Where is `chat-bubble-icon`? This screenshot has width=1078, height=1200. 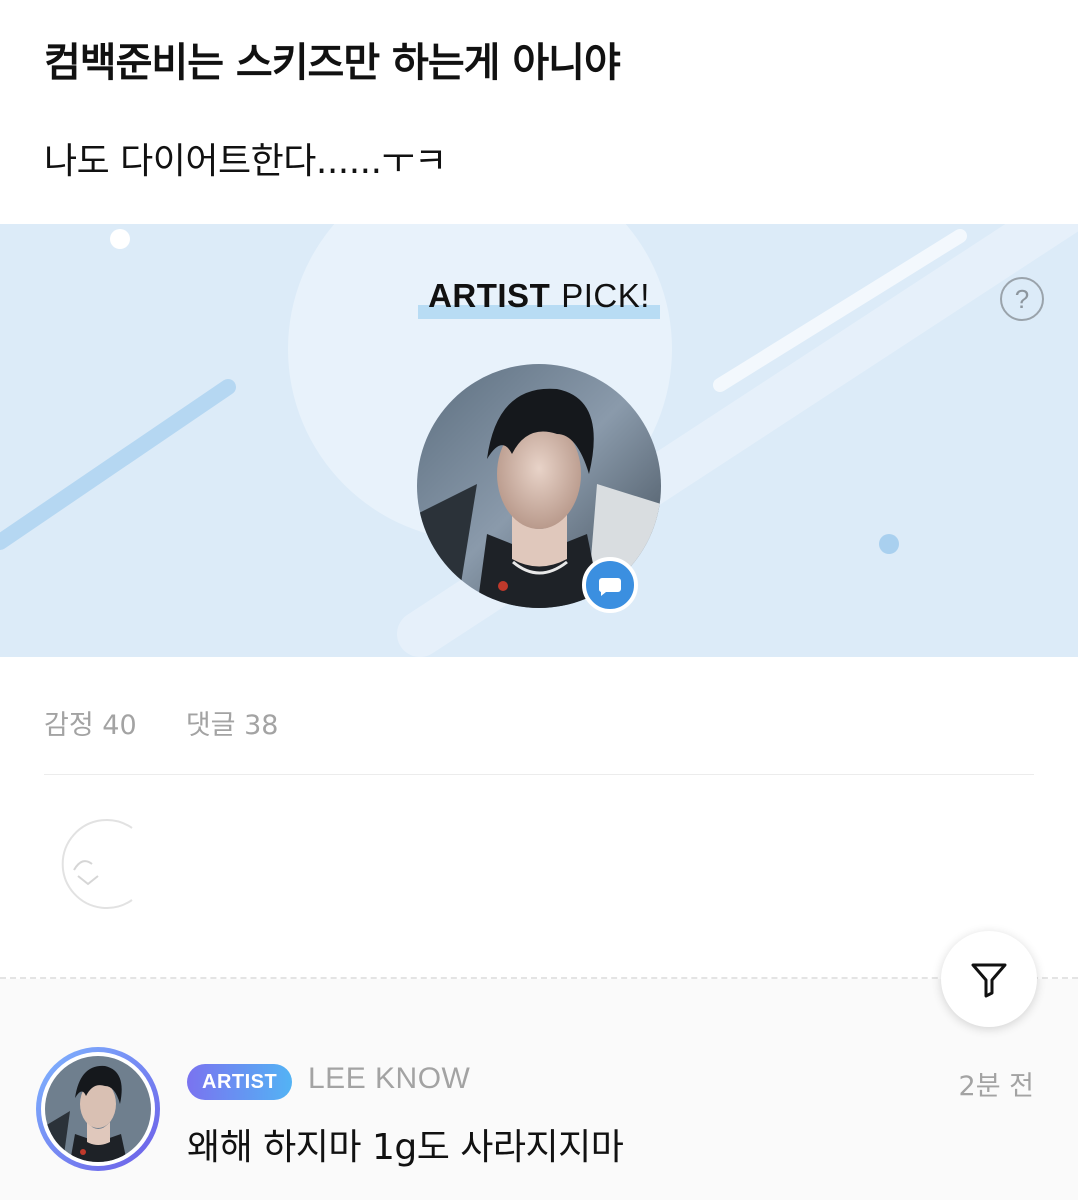 chat-bubble-icon is located at coordinates (610, 585).